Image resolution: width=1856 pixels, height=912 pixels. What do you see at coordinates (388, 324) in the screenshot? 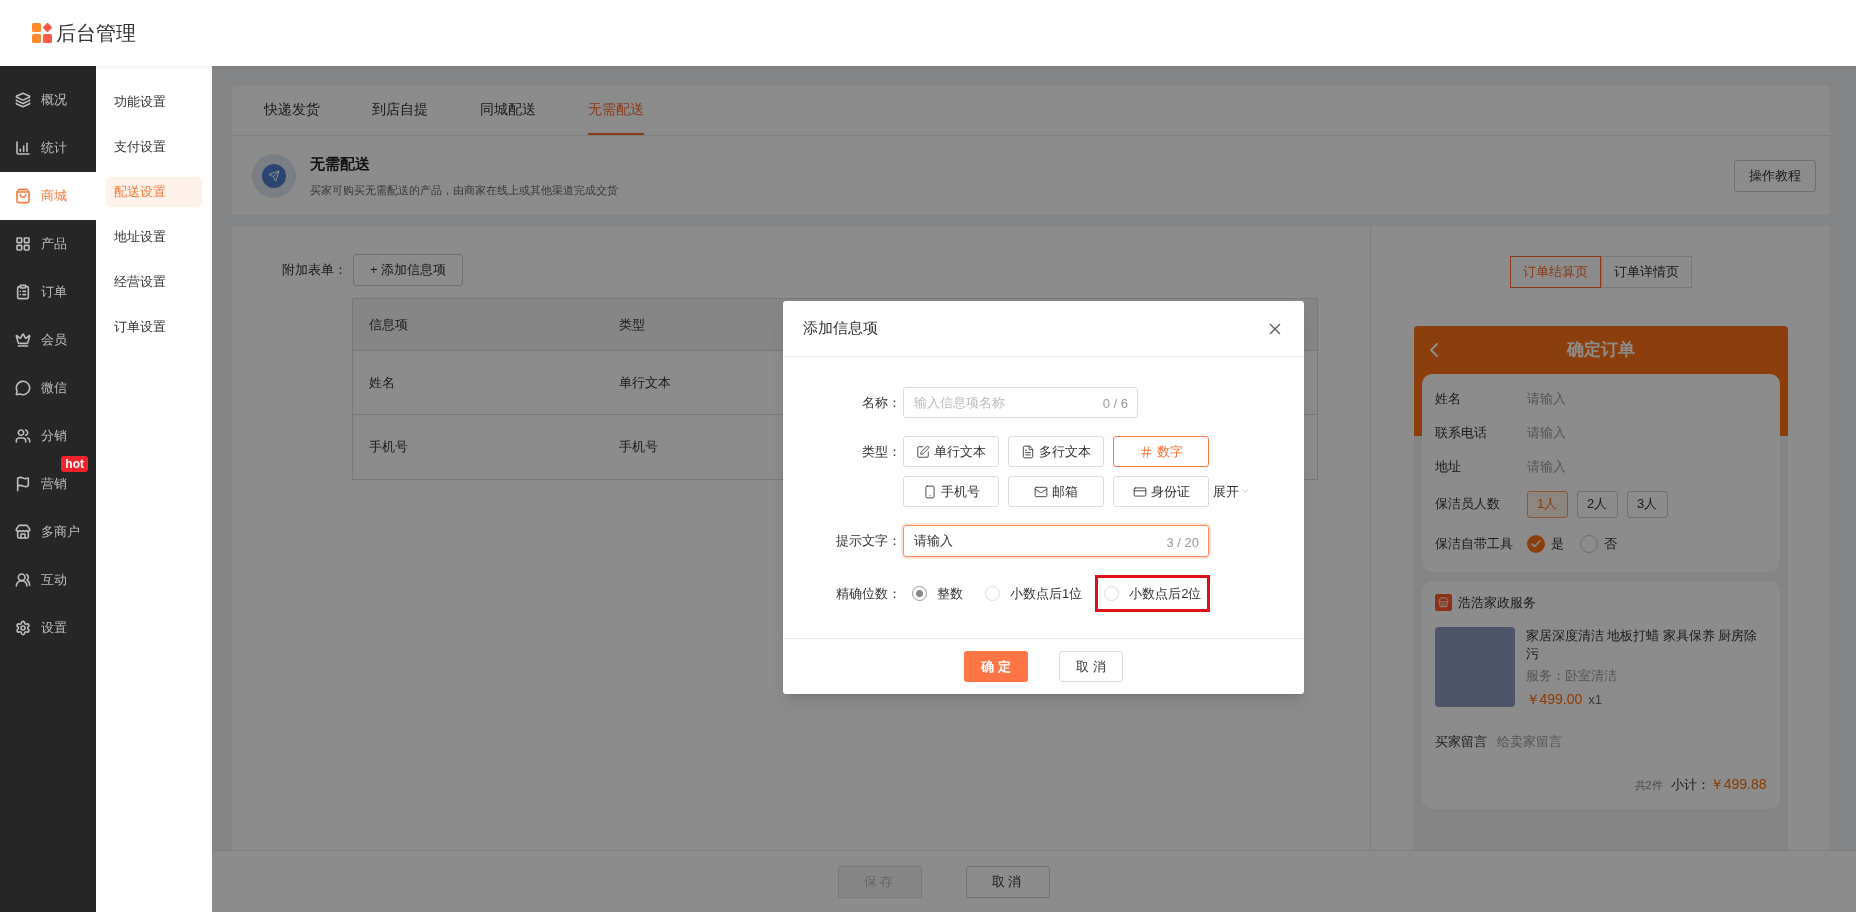
I see `column-header: 信息项` at bounding box center [388, 324].